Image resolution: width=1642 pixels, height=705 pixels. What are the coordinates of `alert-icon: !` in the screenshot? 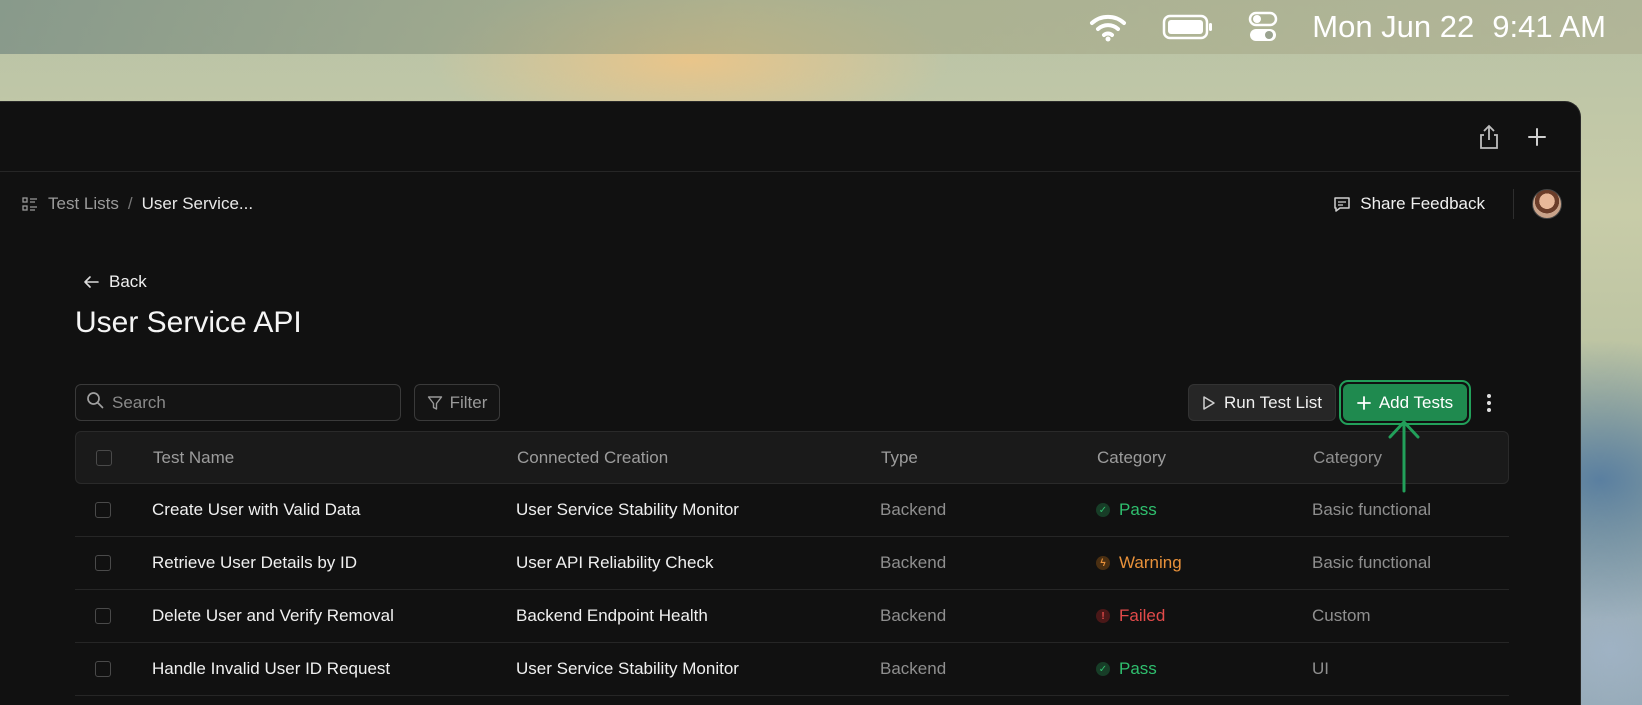 It's located at (1103, 616).